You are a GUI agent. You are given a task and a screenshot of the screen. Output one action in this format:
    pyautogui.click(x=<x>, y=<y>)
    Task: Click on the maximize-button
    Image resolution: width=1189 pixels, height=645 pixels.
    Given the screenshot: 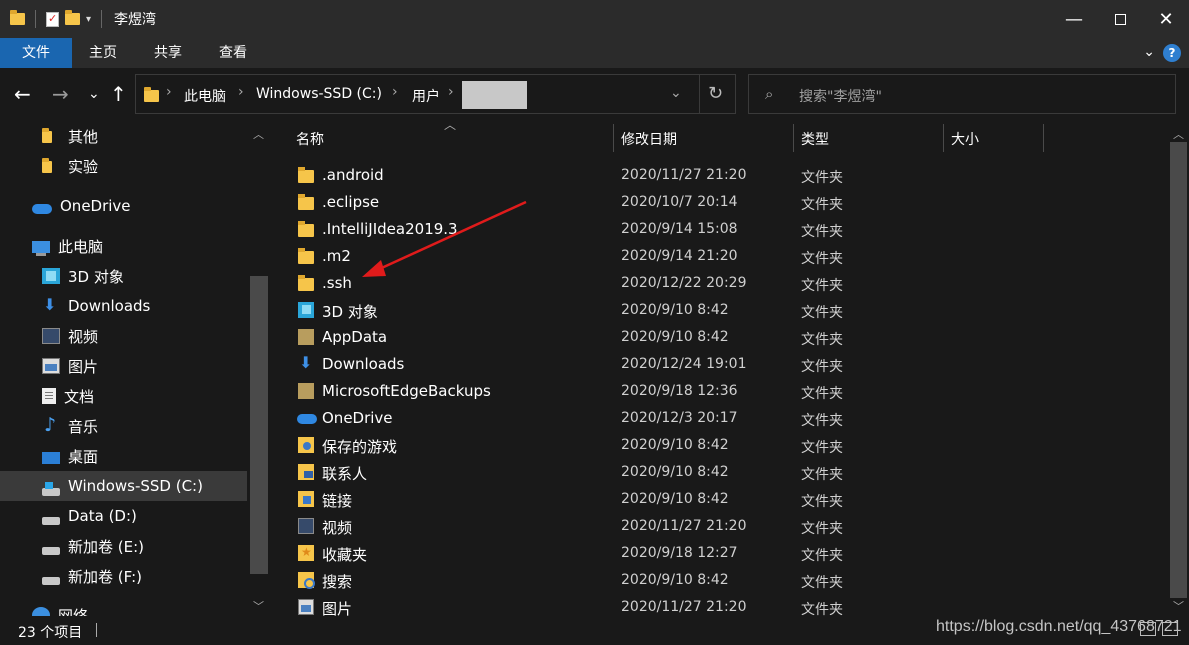 What is the action you would take?
    pyautogui.click(x=1120, y=19)
    